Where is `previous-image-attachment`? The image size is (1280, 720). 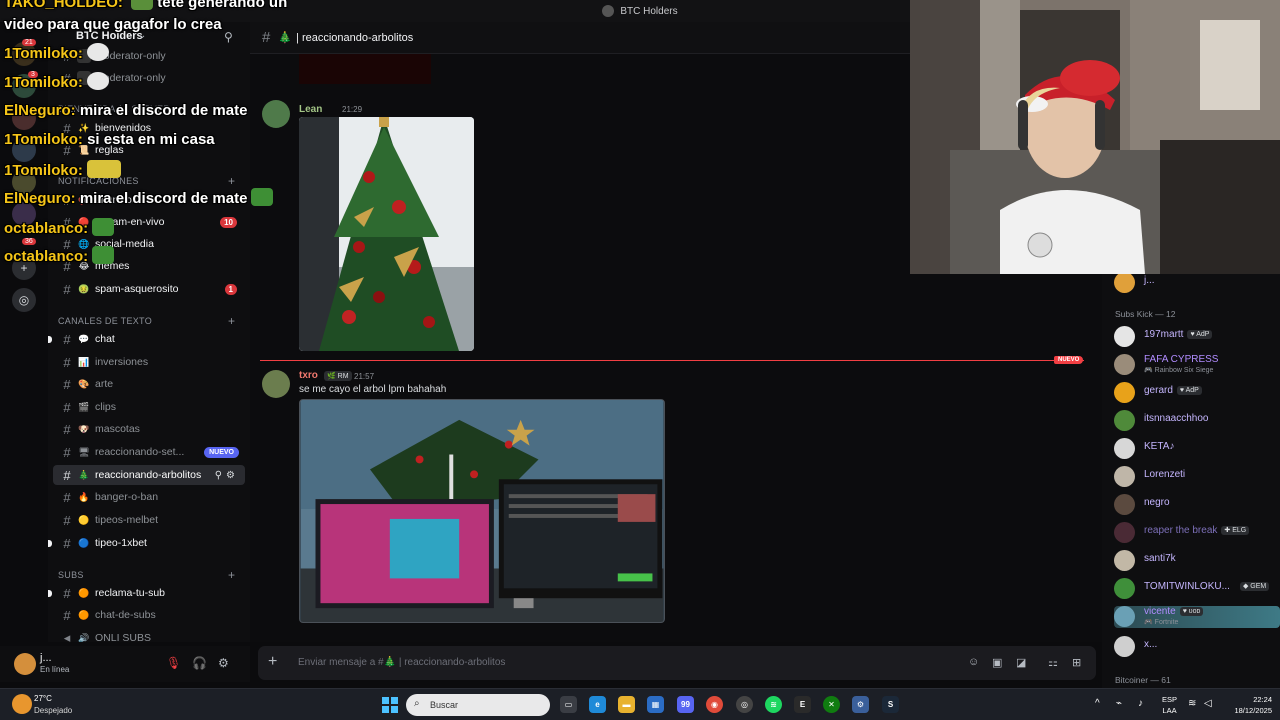
previous-image-attachment is located at coordinates (365, 69).